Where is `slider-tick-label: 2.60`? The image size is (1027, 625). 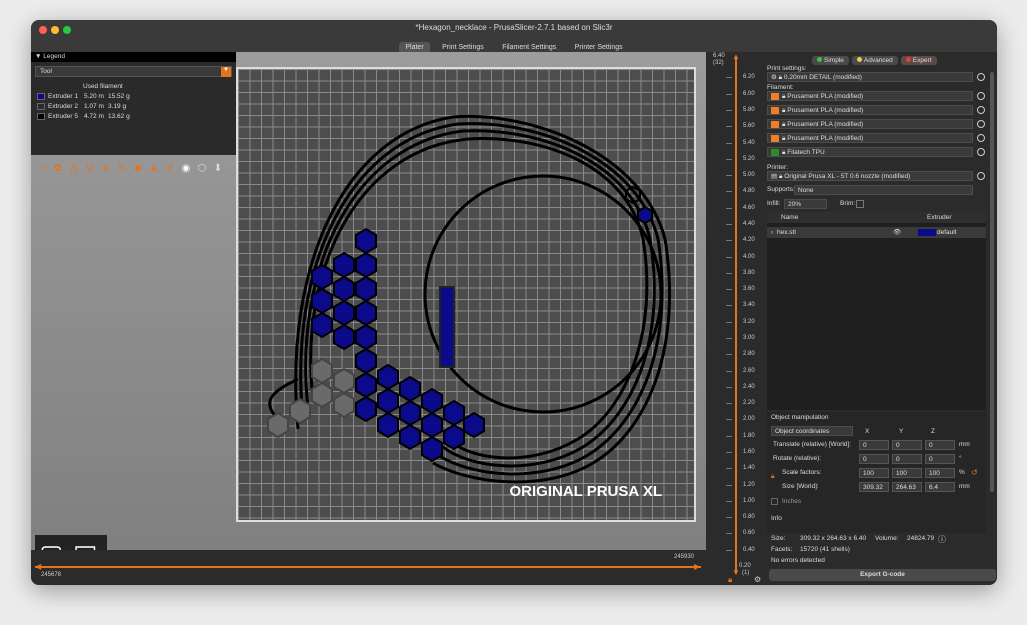
slider-tick-label: 2.60 is located at coordinates (749, 370).